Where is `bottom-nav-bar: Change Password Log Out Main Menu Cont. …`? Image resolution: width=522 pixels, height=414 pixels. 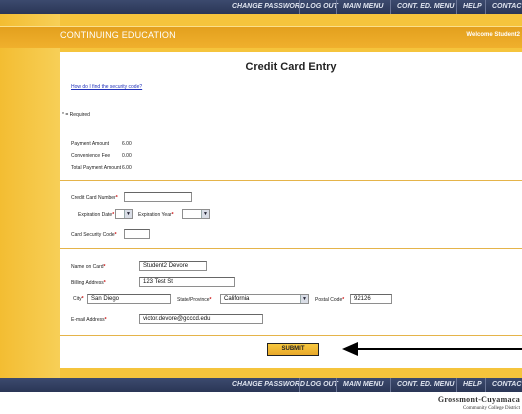 bottom-nav-bar: Change Password Log Out Main Menu Cont. … is located at coordinates (261, 385).